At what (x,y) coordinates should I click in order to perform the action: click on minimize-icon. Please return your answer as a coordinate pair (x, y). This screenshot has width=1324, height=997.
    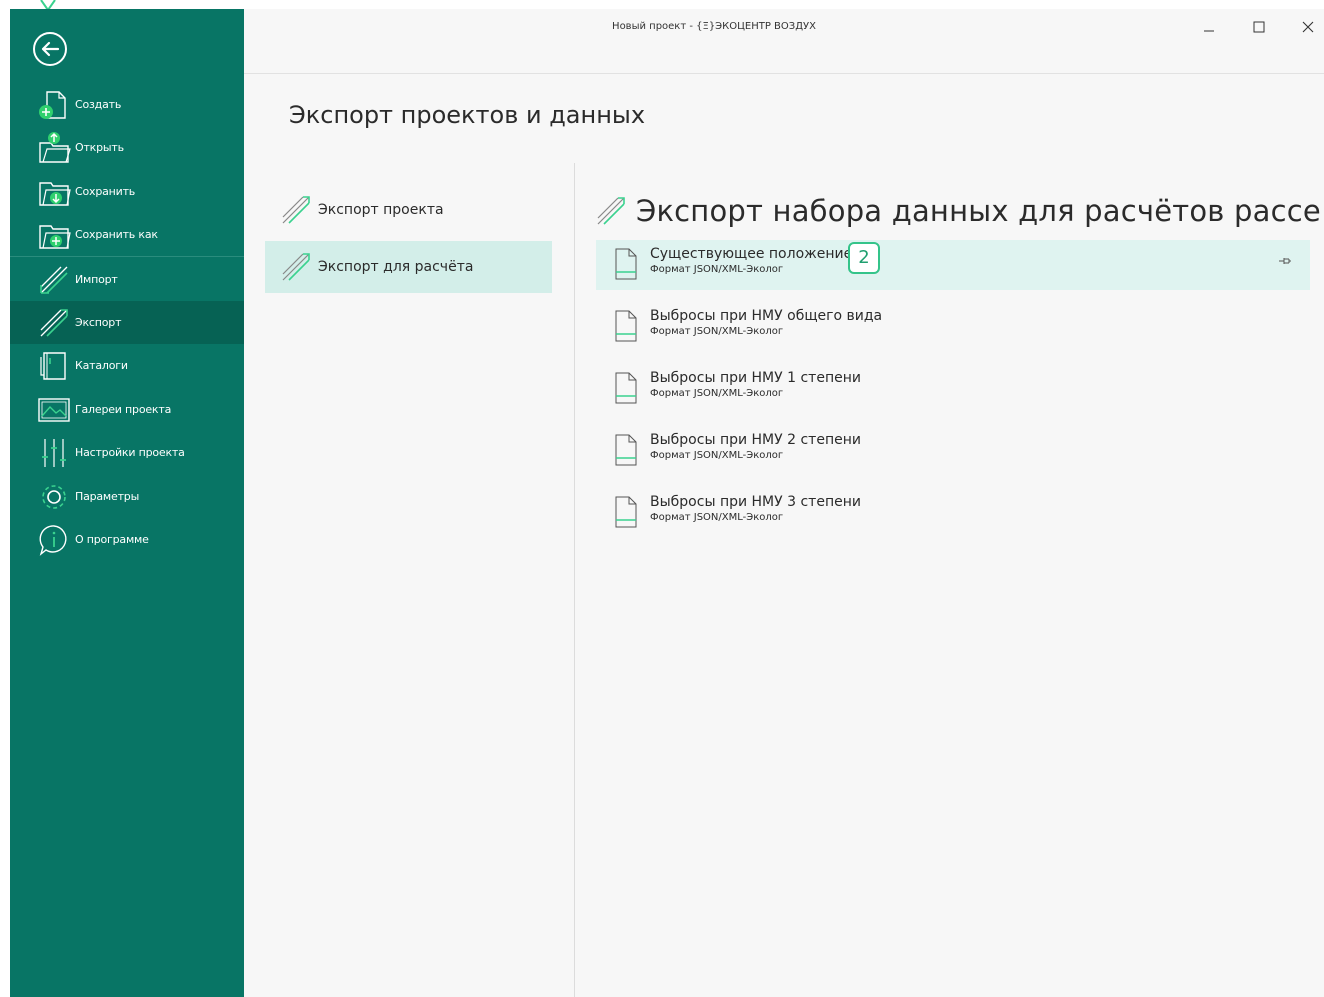
    Looking at the image, I should click on (1209, 27).